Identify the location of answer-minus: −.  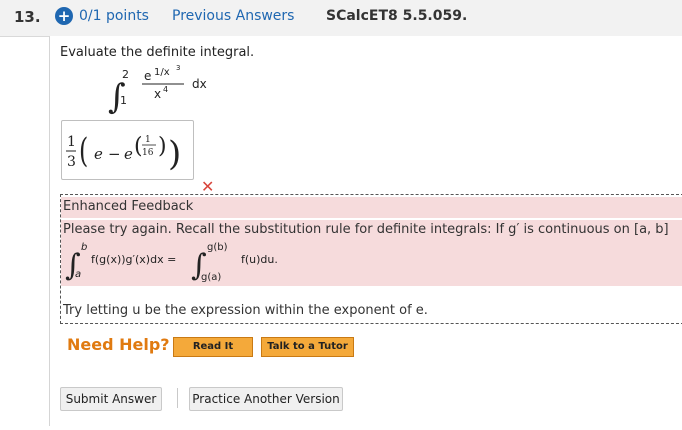
(114, 154).